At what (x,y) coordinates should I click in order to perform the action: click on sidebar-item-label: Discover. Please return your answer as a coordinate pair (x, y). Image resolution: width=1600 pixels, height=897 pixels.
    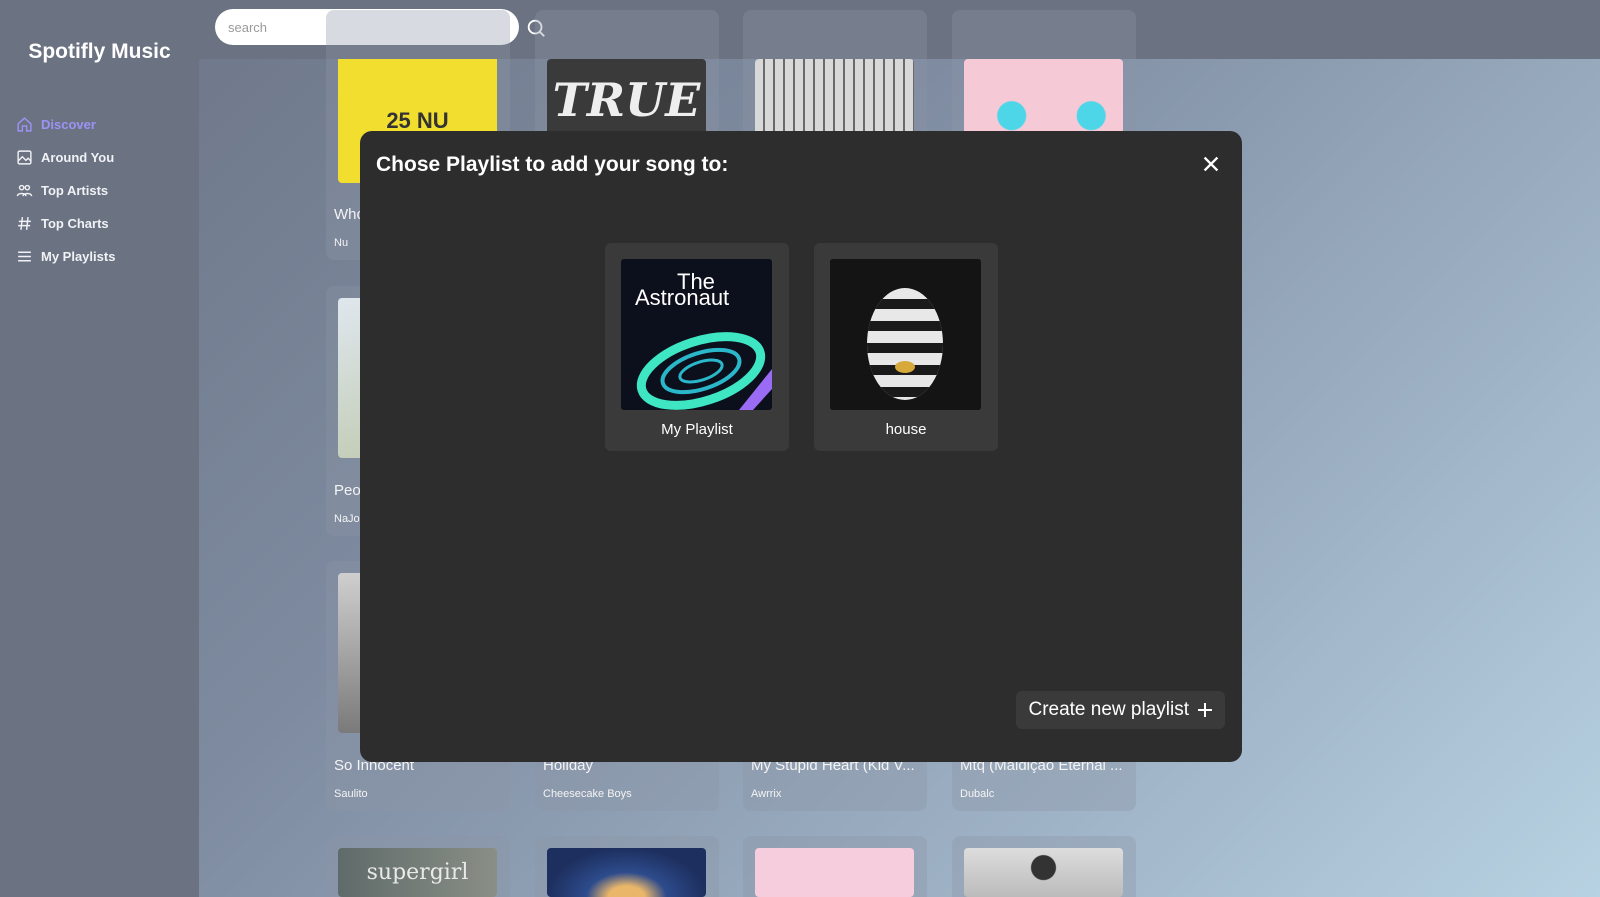
    Looking at the image, I should click on (68, 124).